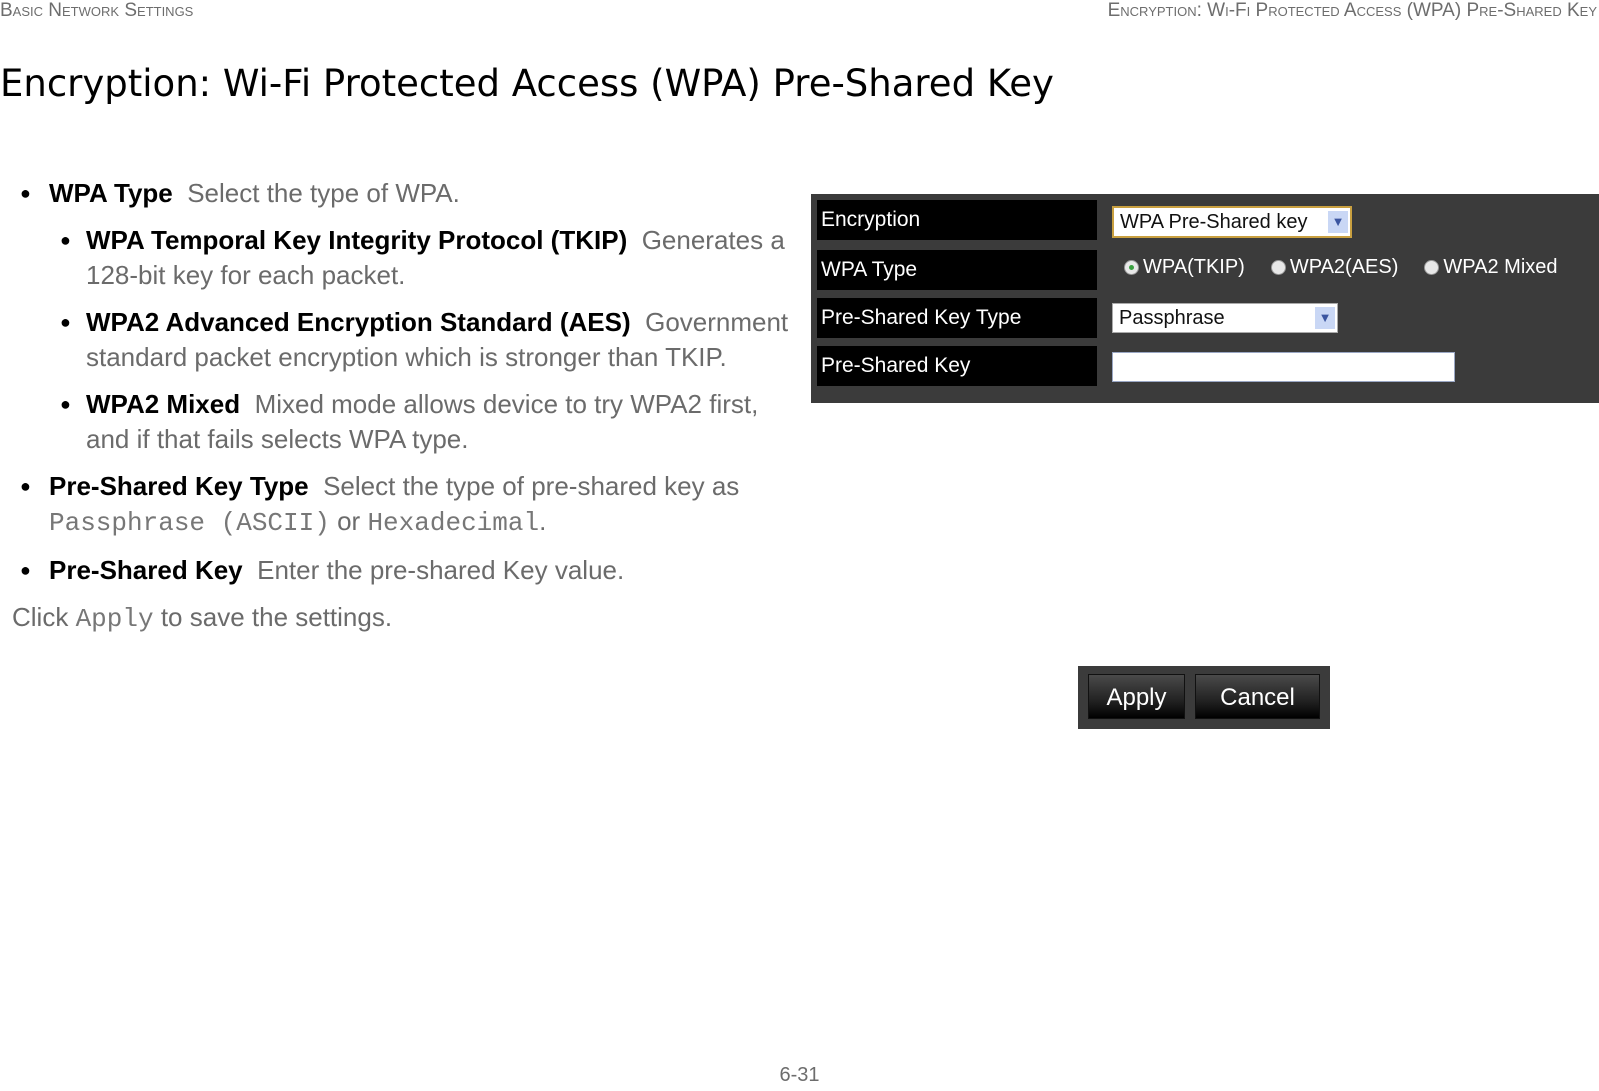 This screenshot has height=1091, width=1599. Describe the element at coordinates (163, 404) in the screenshot. I see `item-term: WPA2 Mixed` at that location.